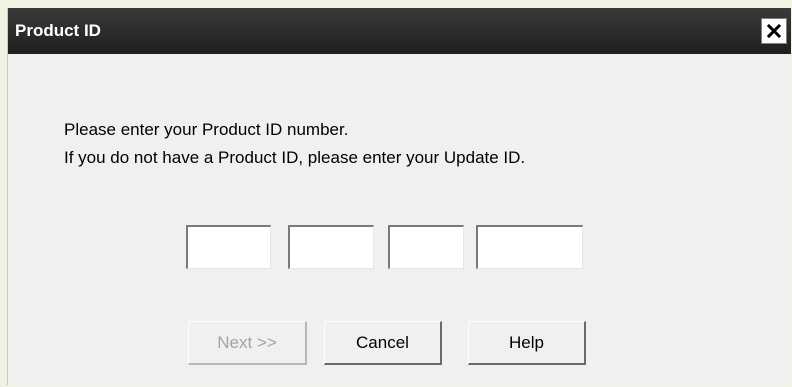 This screenshot has height=387, width=792. I want to click on cancel-button: Cancel, so click(383, 343).